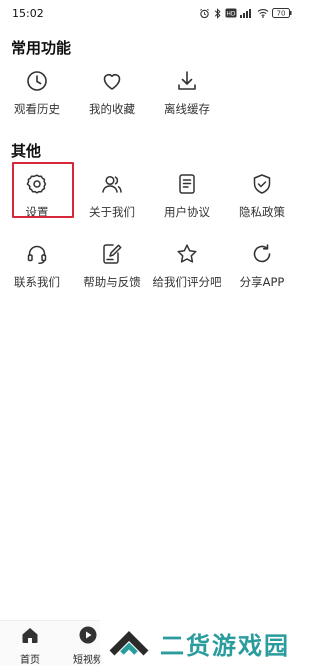  What do you see at coordinates (112, 202) in the screenshot?
I see `item-about-us: 关于我们` at bounding box center [112, 202].